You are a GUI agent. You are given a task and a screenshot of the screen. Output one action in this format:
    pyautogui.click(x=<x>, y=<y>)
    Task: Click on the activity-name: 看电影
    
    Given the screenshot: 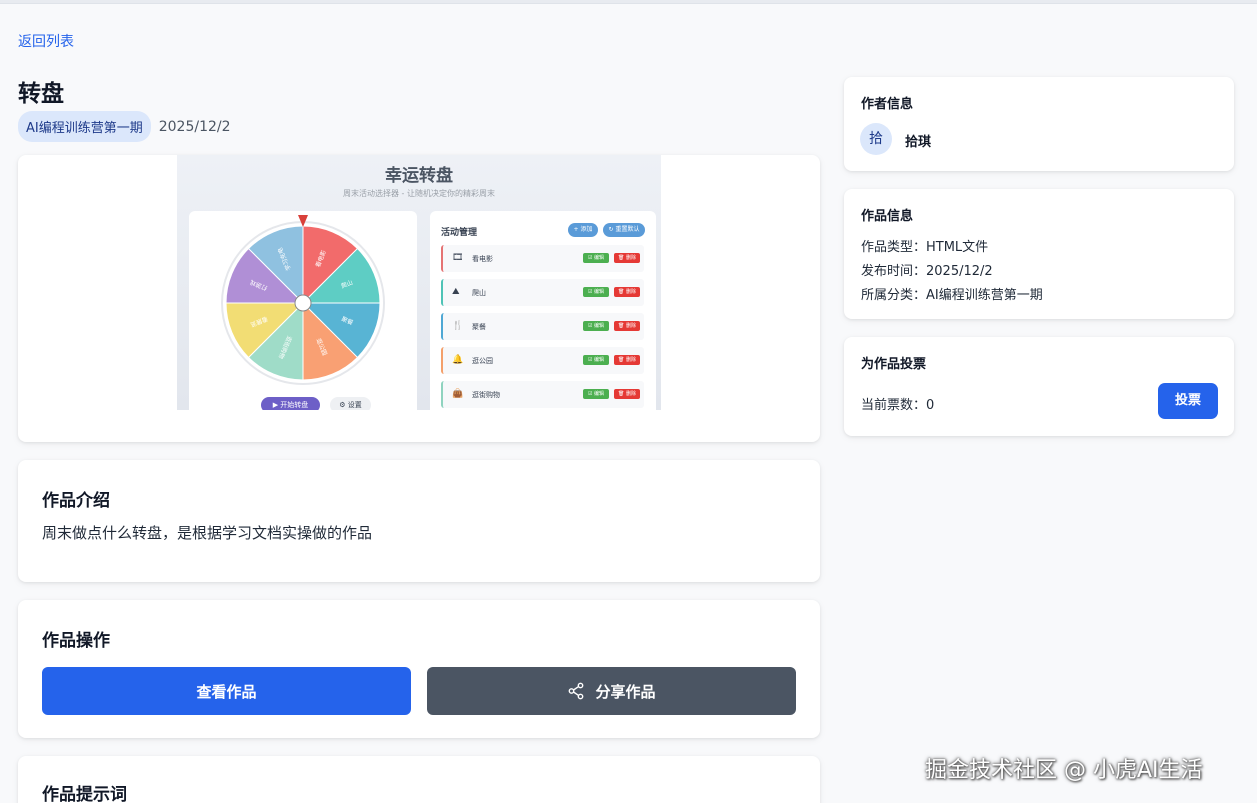 What is the action you would take?
    pyautogui.click(x=482, y=259)
    